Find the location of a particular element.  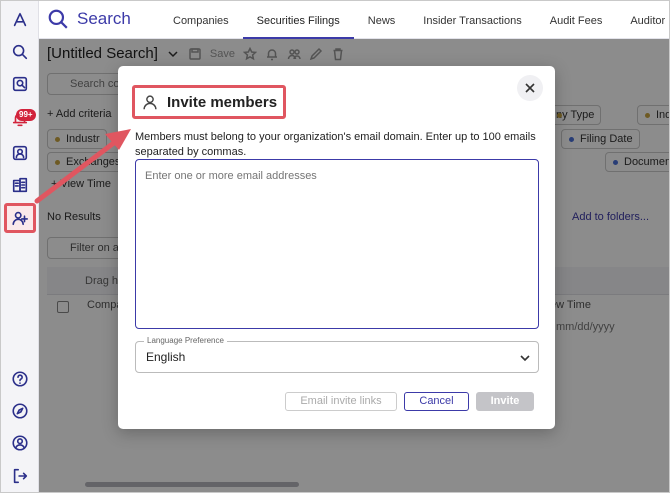

tab-auditor: Auditor is located at coordinates (642, 20).